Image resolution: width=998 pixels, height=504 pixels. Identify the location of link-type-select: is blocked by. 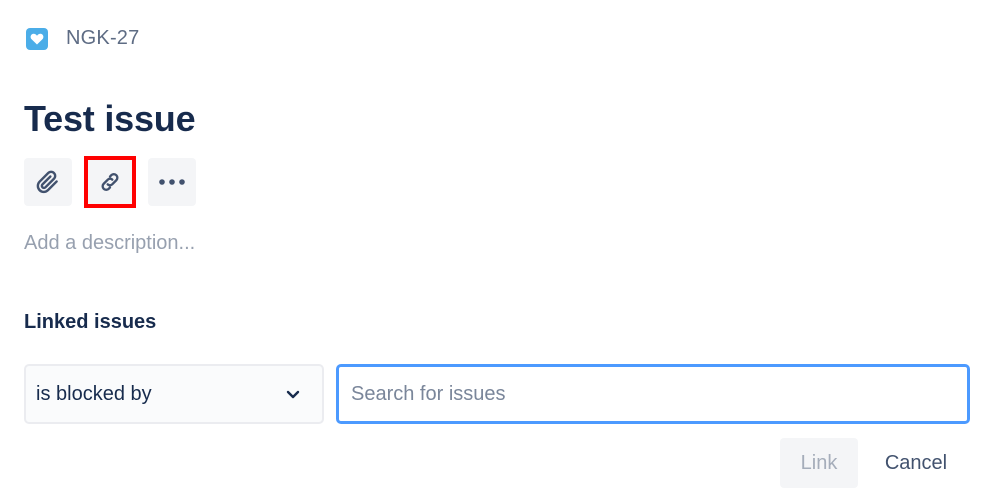
(174, 394).